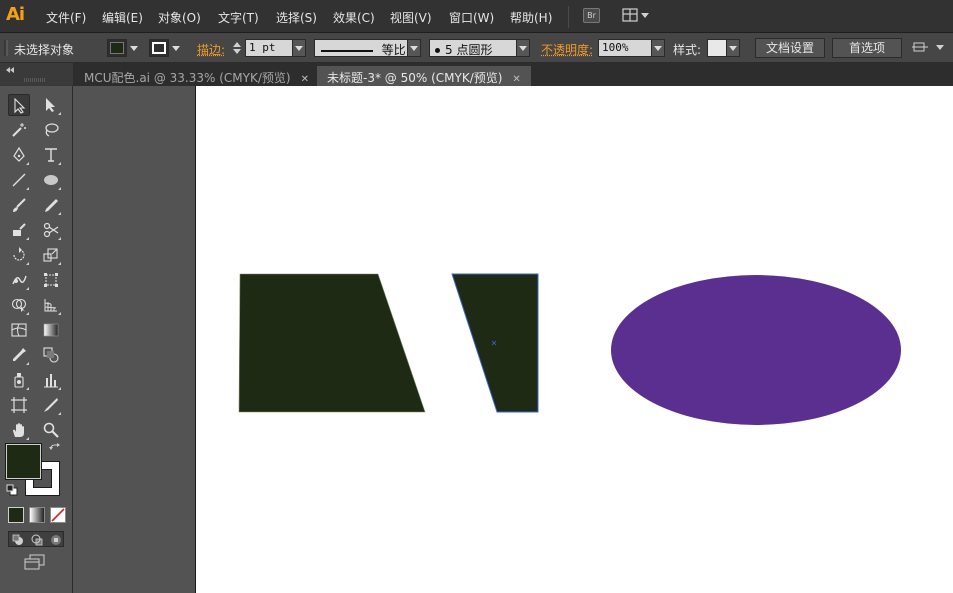 The height and width of the screenshot is (593, 953). I want to click on rotate-tool, so click(19, 255).